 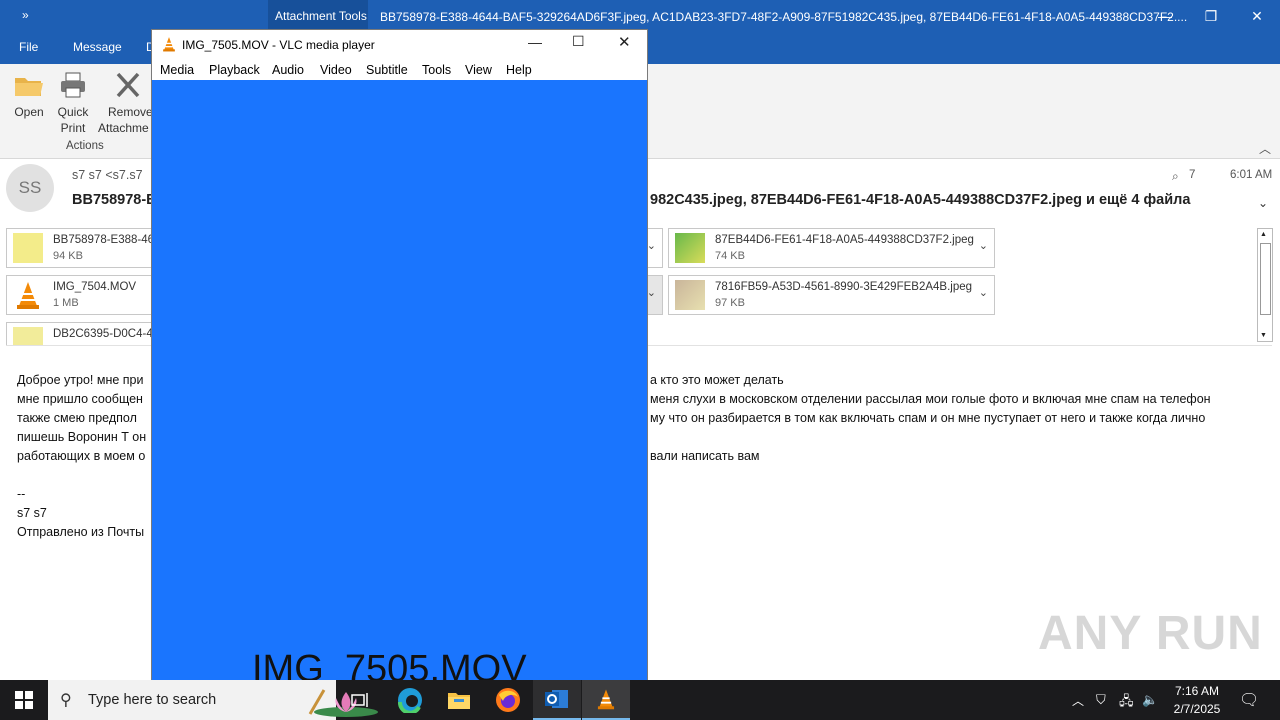 I want to click on attachment-tools-label: Attachment Tools, so click(x=321, y=16).